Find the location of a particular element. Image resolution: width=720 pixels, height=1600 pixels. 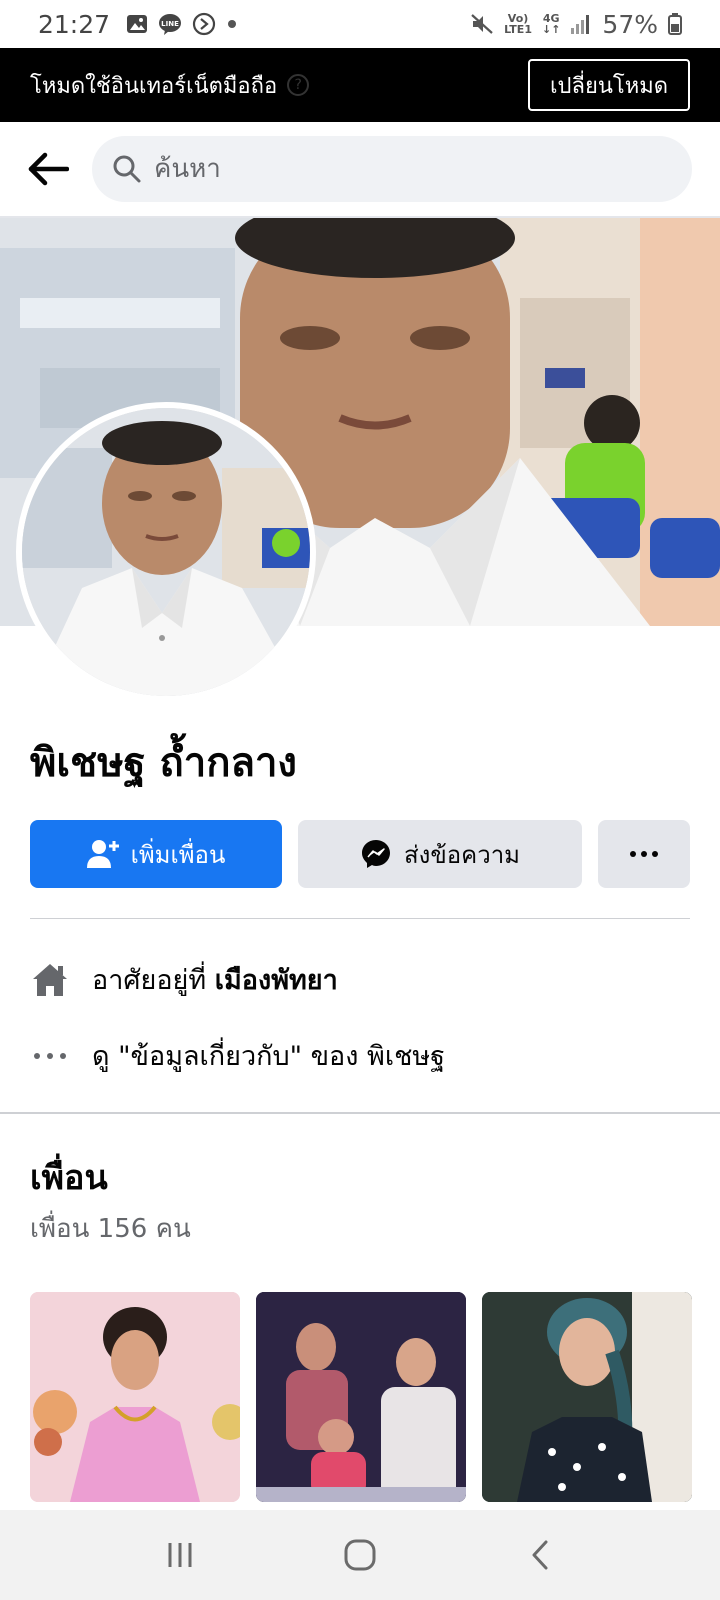

data-mode-banner: โหมดใช้อินเทอร์เน็ตมือถือ ? เปลี่ยนโหมด is located at coordinates (360, 85).